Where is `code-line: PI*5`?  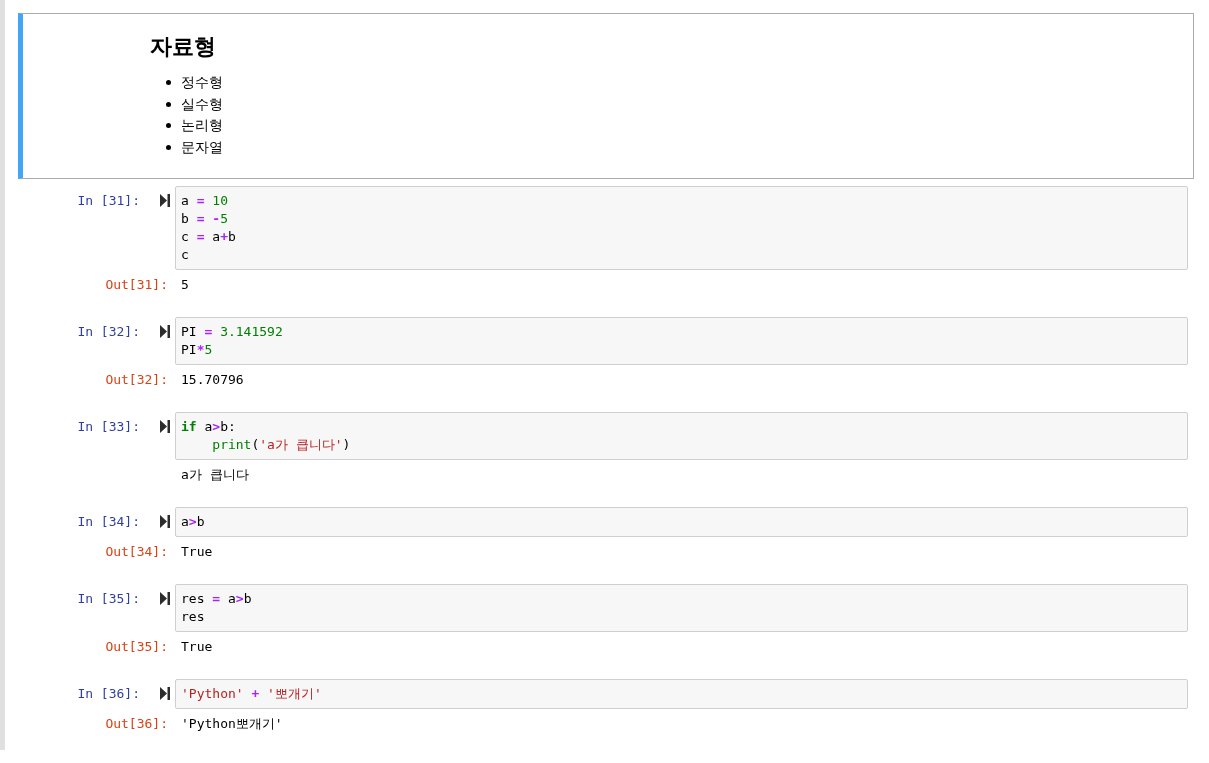 code-line: PI*5 is located at coordinates (197, 350).